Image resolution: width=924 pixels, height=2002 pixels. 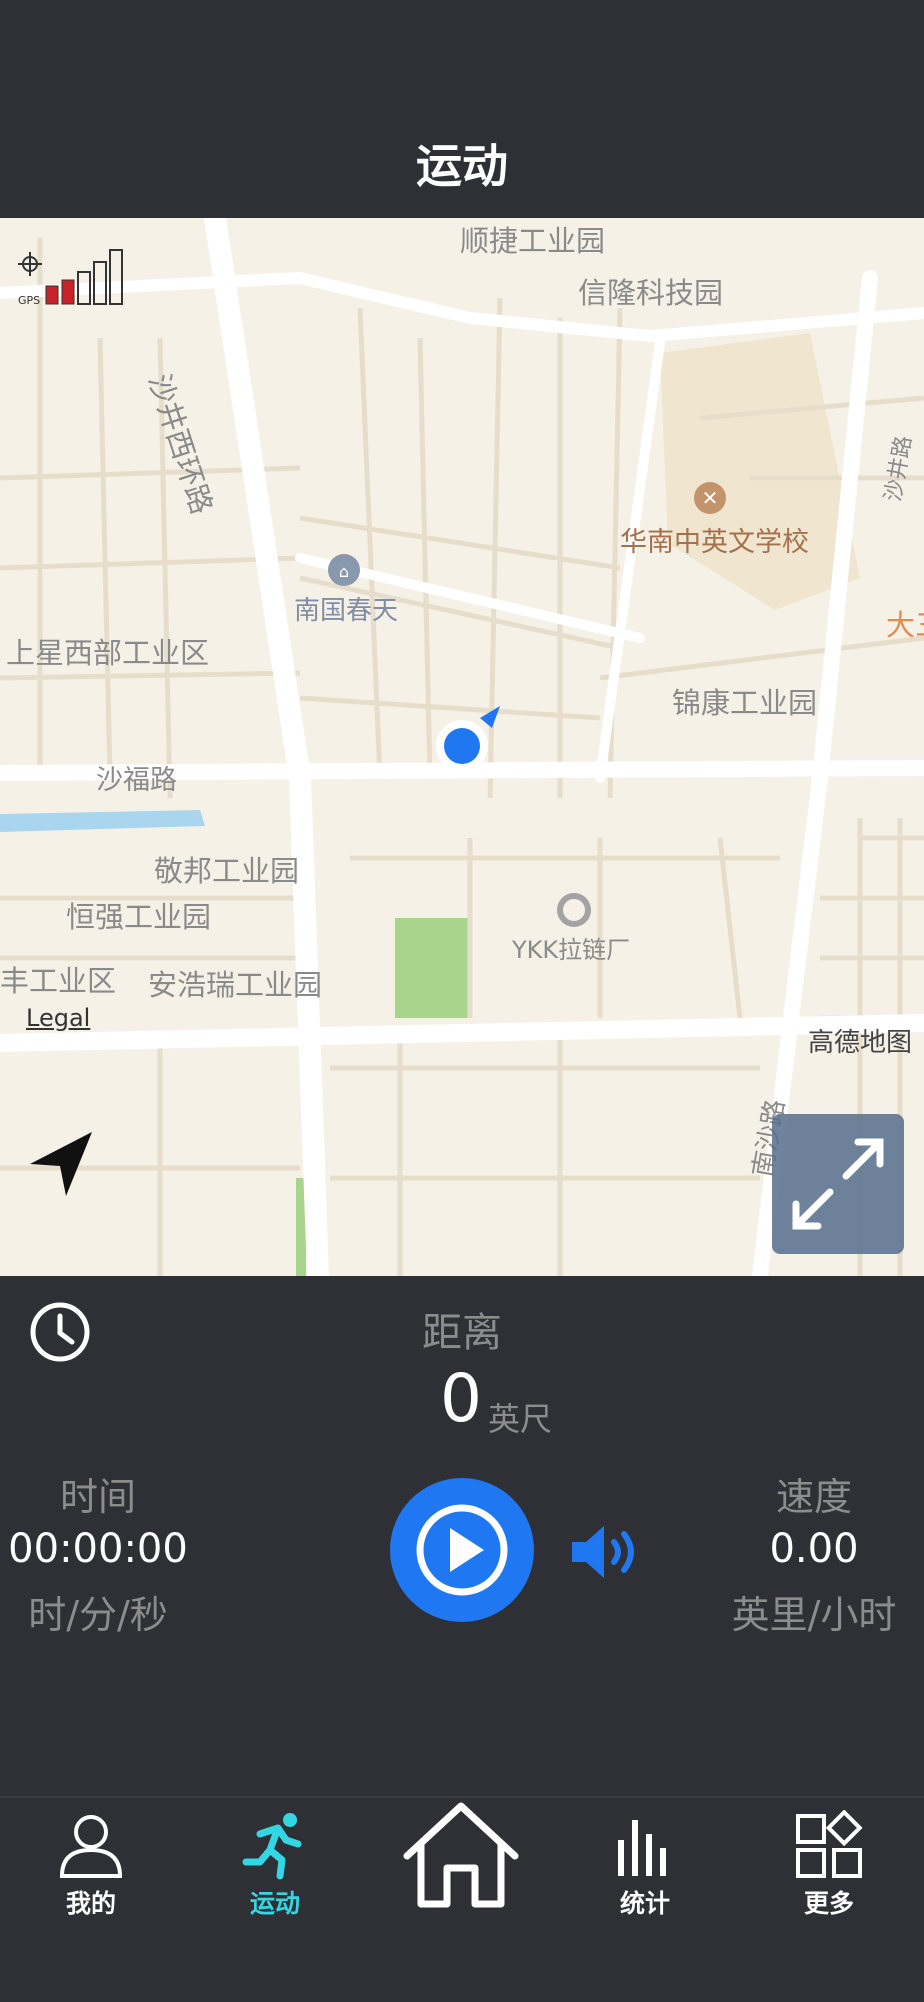 What do you see at coordinates (139, 917) in the screenshot?
I see `map-label-hengqiang: 恒强工业园` at bounding box center [139, 917].